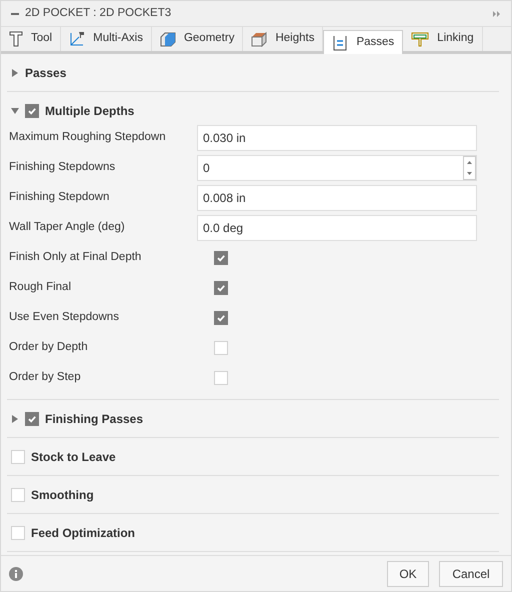 This screenshot has width=512, height=592. What do you see at coordinates (77, 39) in the screenshot?
I see `axis-icon` at bounding box center [77, 39].